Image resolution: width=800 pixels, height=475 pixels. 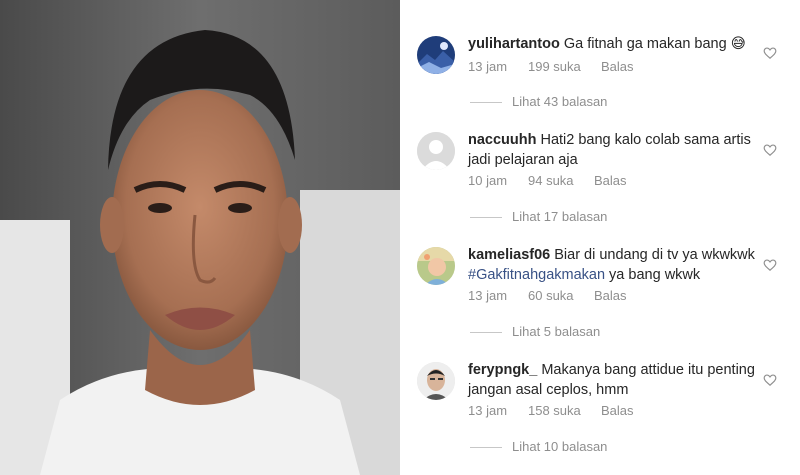 I want to click on comment-likes: 158 suka, so click(x=554, y=410).